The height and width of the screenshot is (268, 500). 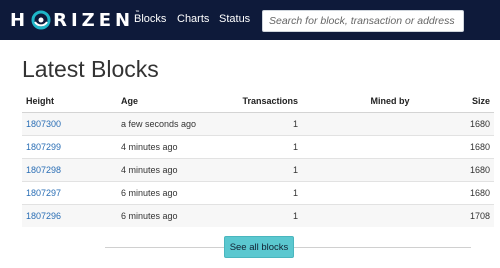 I want to click on cell-height: 1807300, so click(x=69, y=123).